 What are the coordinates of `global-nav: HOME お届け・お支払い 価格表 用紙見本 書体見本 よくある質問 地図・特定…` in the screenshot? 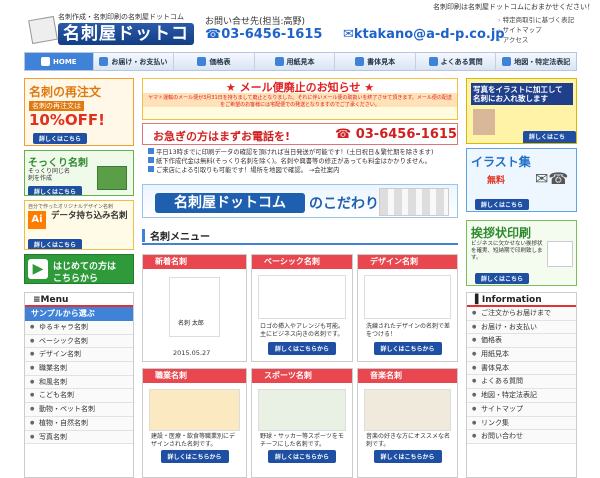 It's located at (300, 61).